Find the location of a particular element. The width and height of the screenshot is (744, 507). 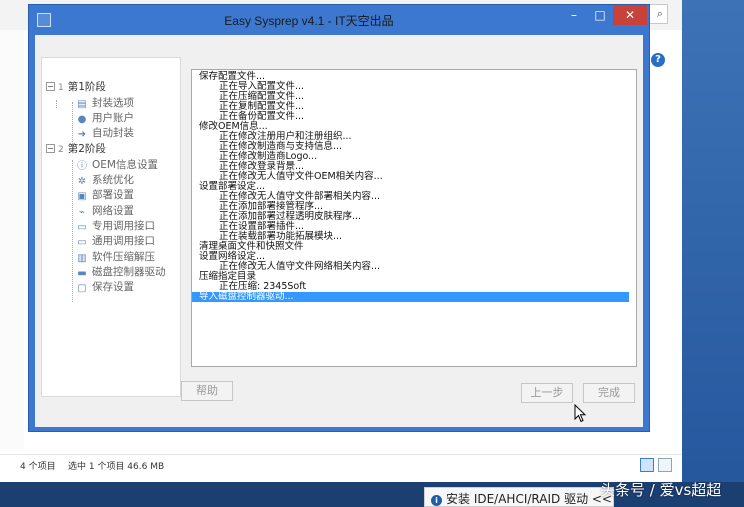

tree-item-auto-package: ➜ 自动封装 is located at coordinates (105, 133).